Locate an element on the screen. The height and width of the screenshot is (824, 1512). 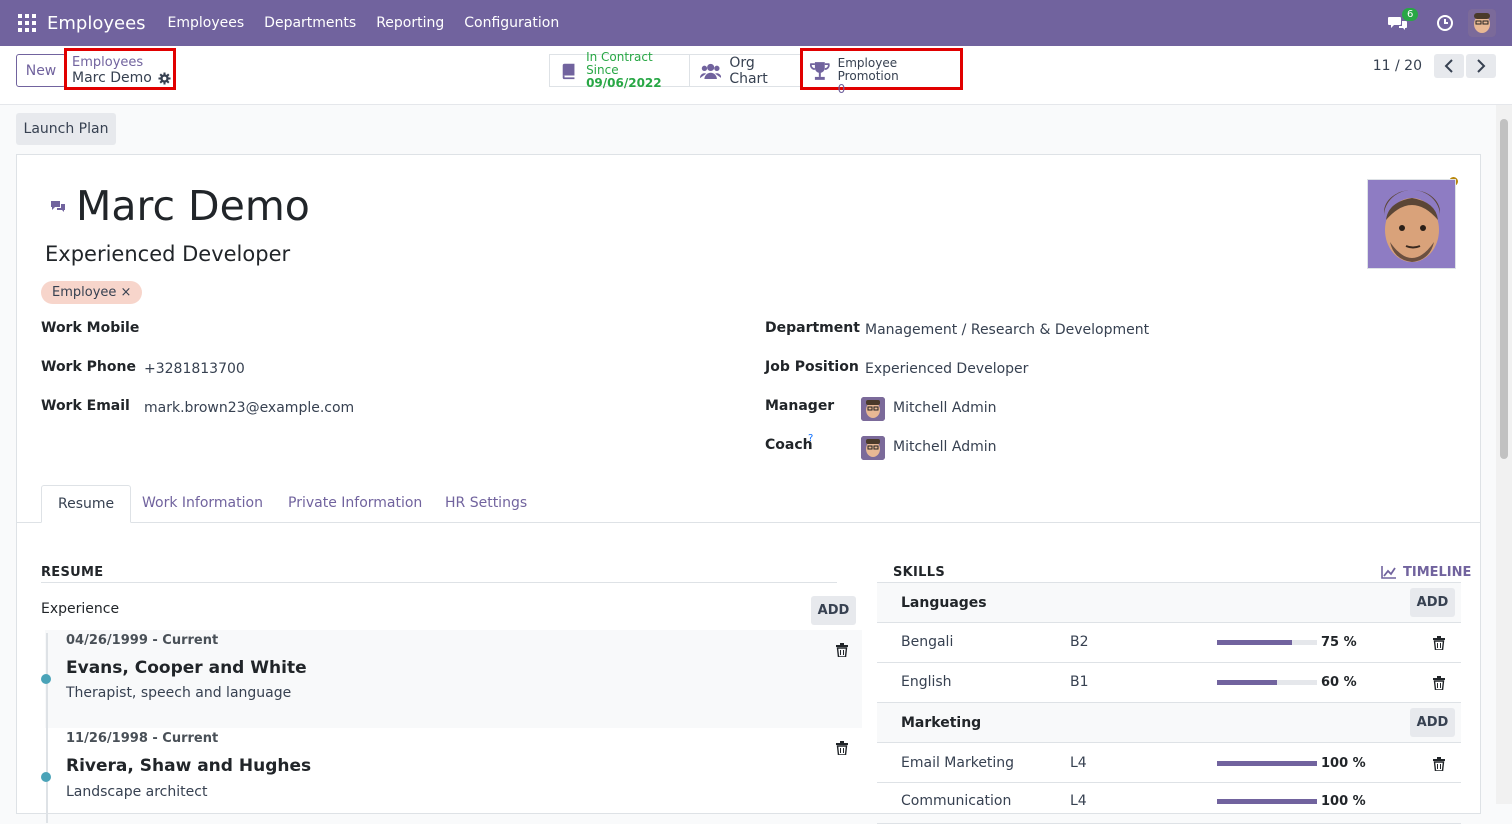
coach-label: Coach is located at coordinates (789, 445).